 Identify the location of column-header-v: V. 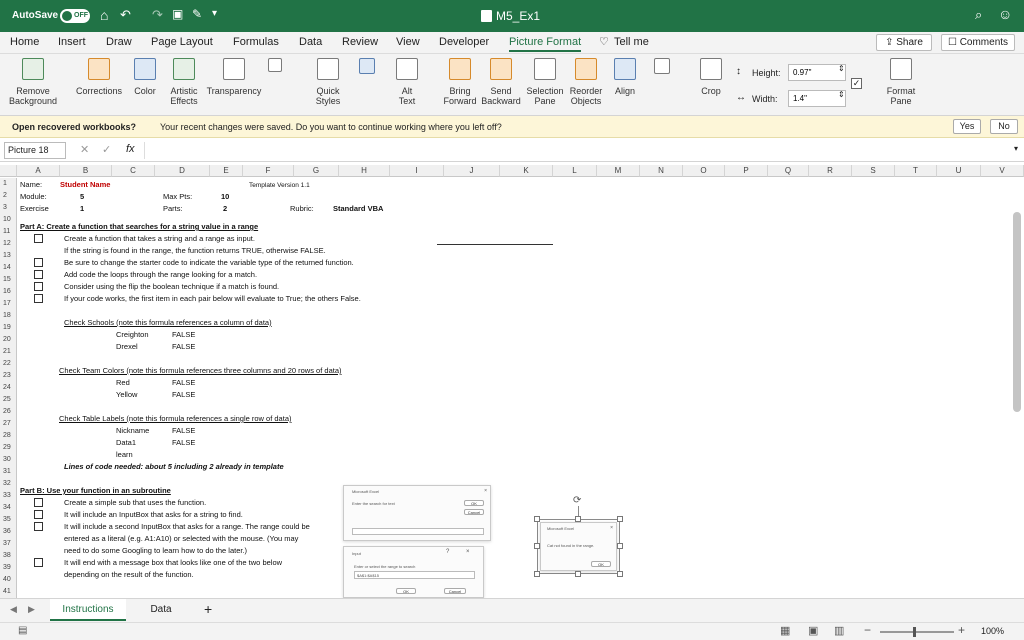
(1002, 171).